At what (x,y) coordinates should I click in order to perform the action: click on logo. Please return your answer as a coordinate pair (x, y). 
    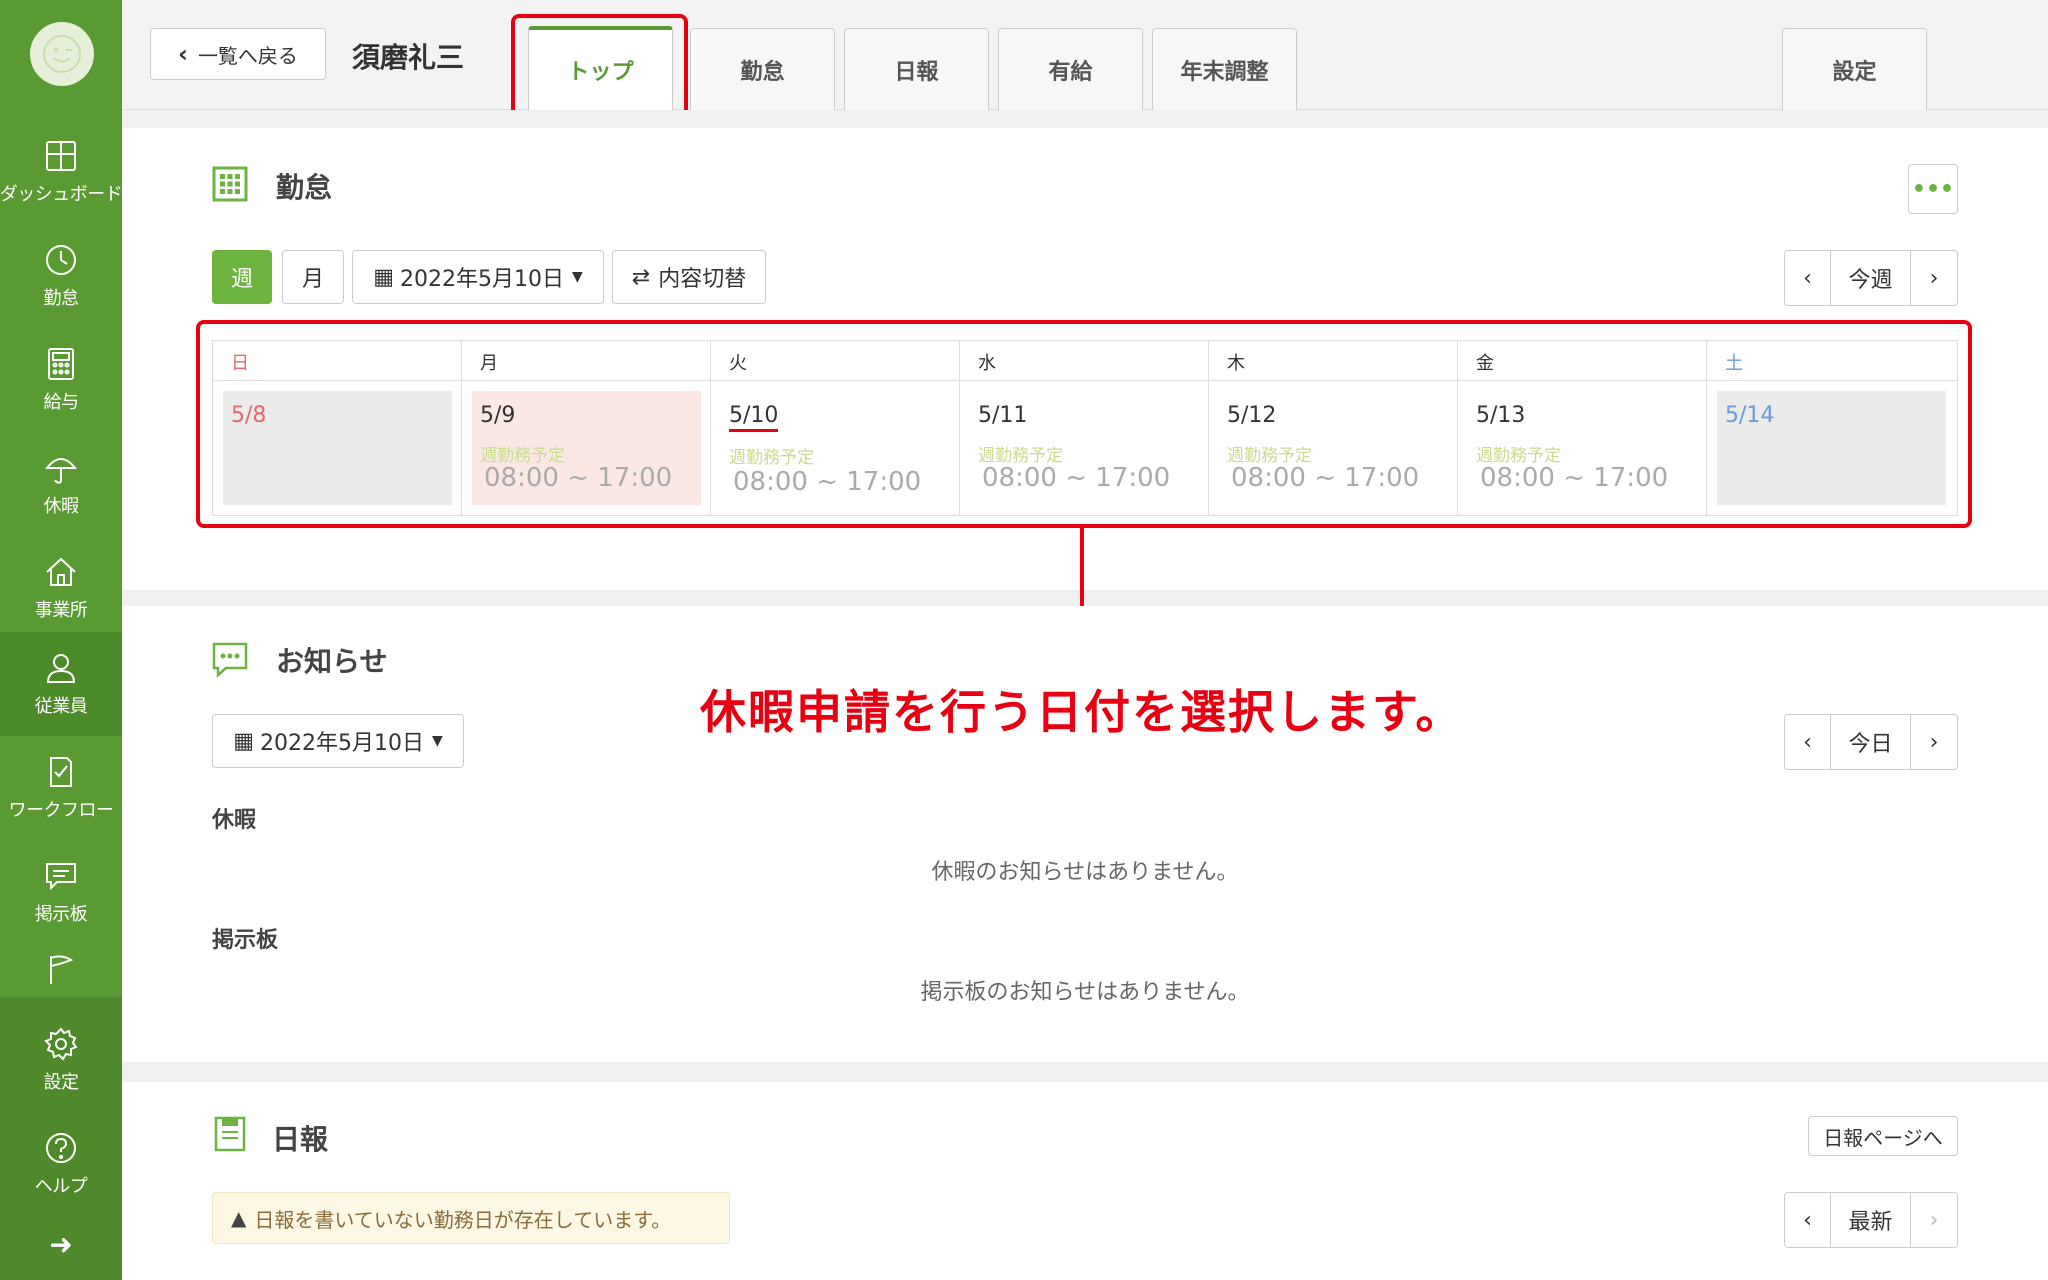
    Looking at the image, I should click on (62, 54).